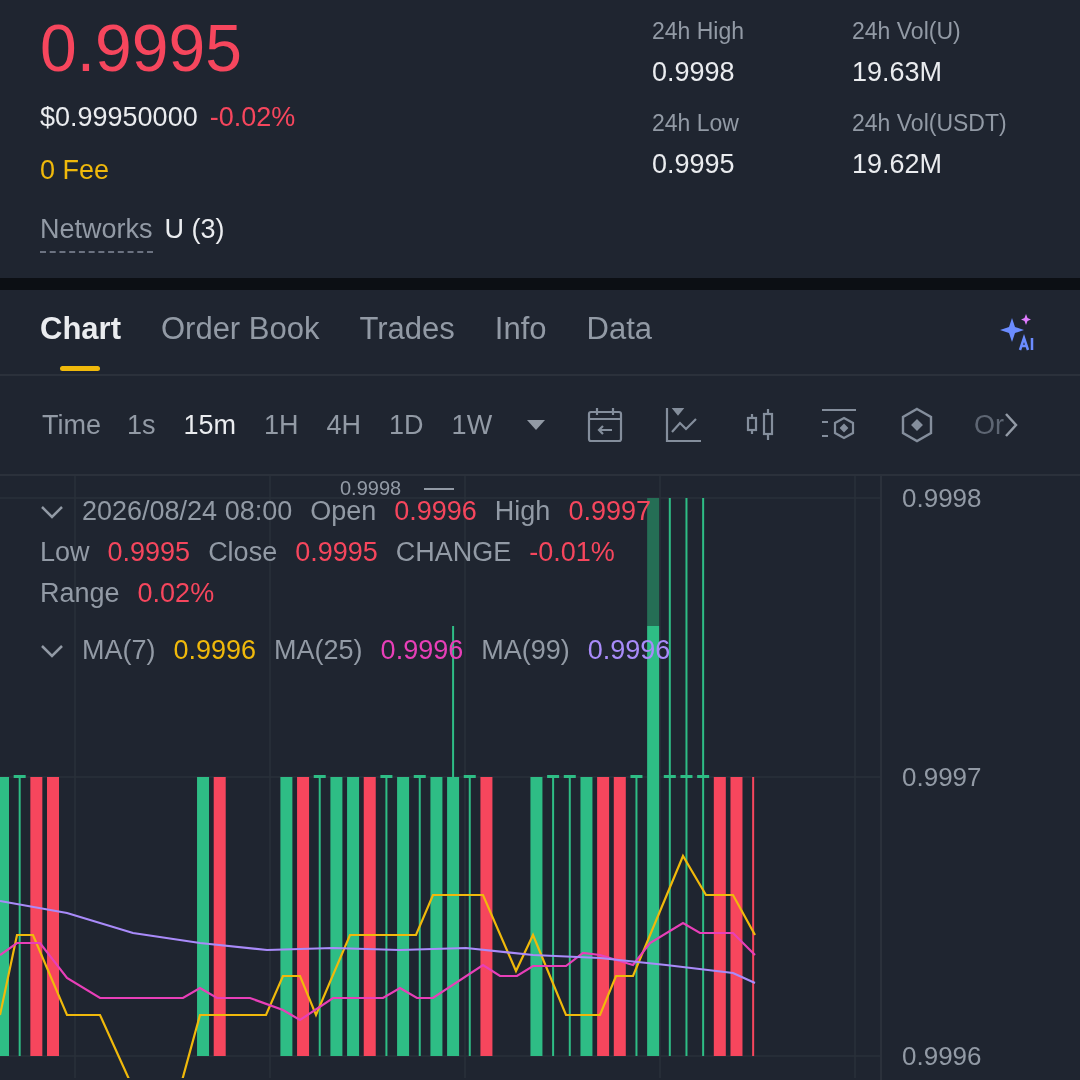  Describe the element at coordinates (907, 31) in the screenshot. I see `stat-label: 24h Vol(U)` at that location.